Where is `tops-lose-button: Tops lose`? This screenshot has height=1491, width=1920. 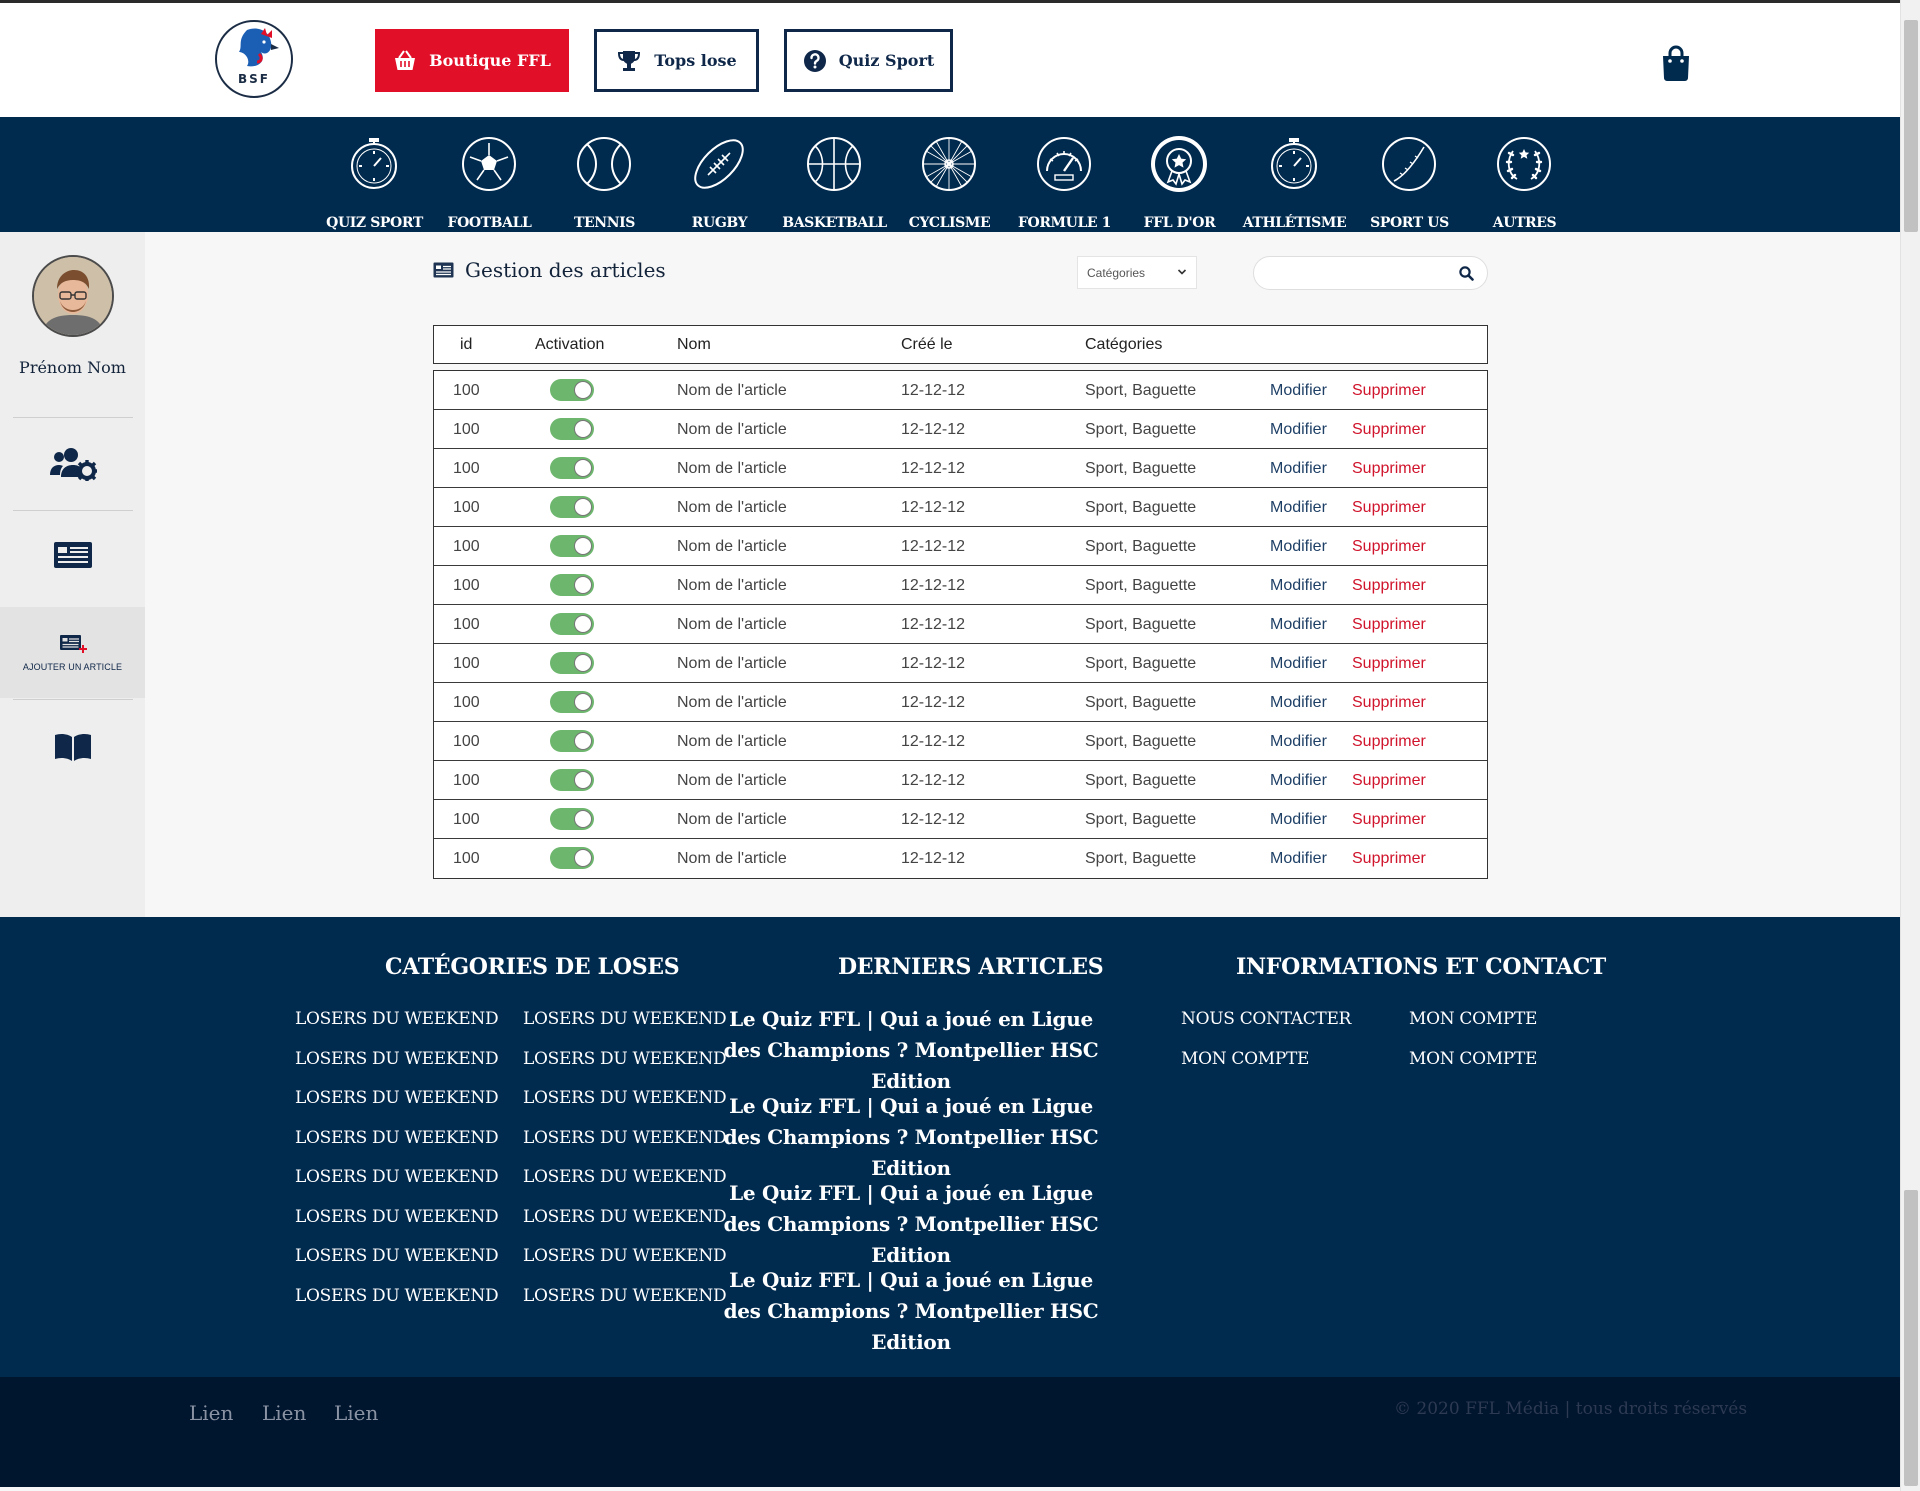 tops-lose-button: Tops lose is located at coordinates (676, 60).